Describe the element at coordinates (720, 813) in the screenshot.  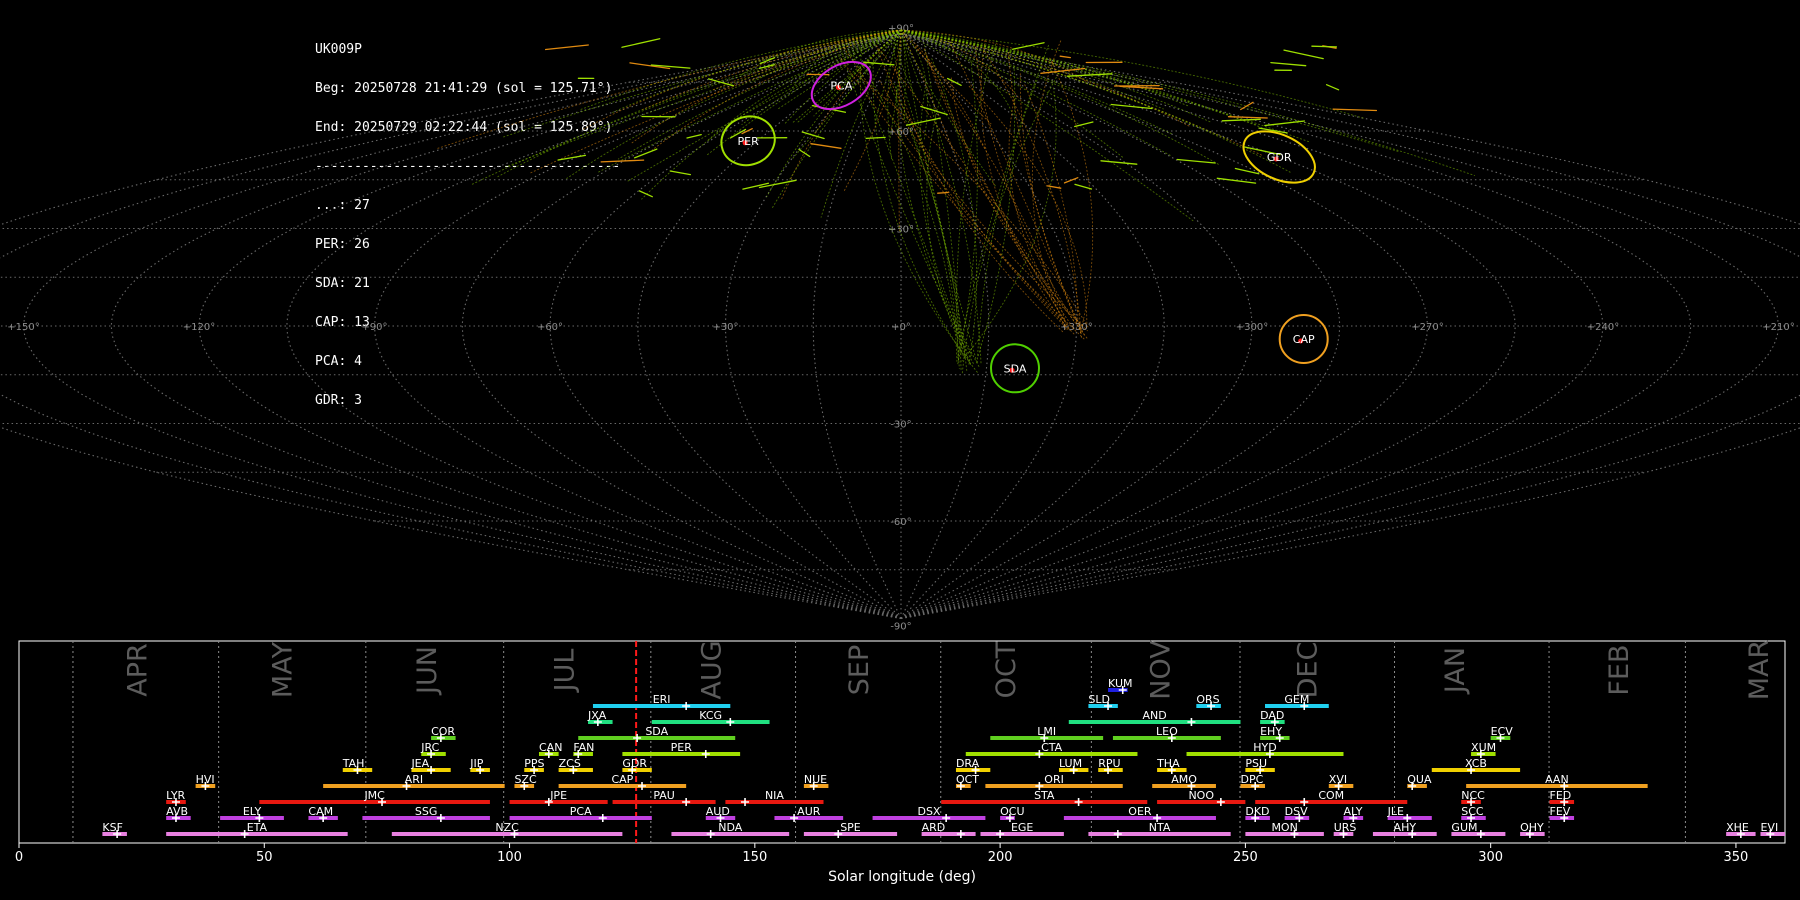
I see `shower-aud: AUD` at that location.